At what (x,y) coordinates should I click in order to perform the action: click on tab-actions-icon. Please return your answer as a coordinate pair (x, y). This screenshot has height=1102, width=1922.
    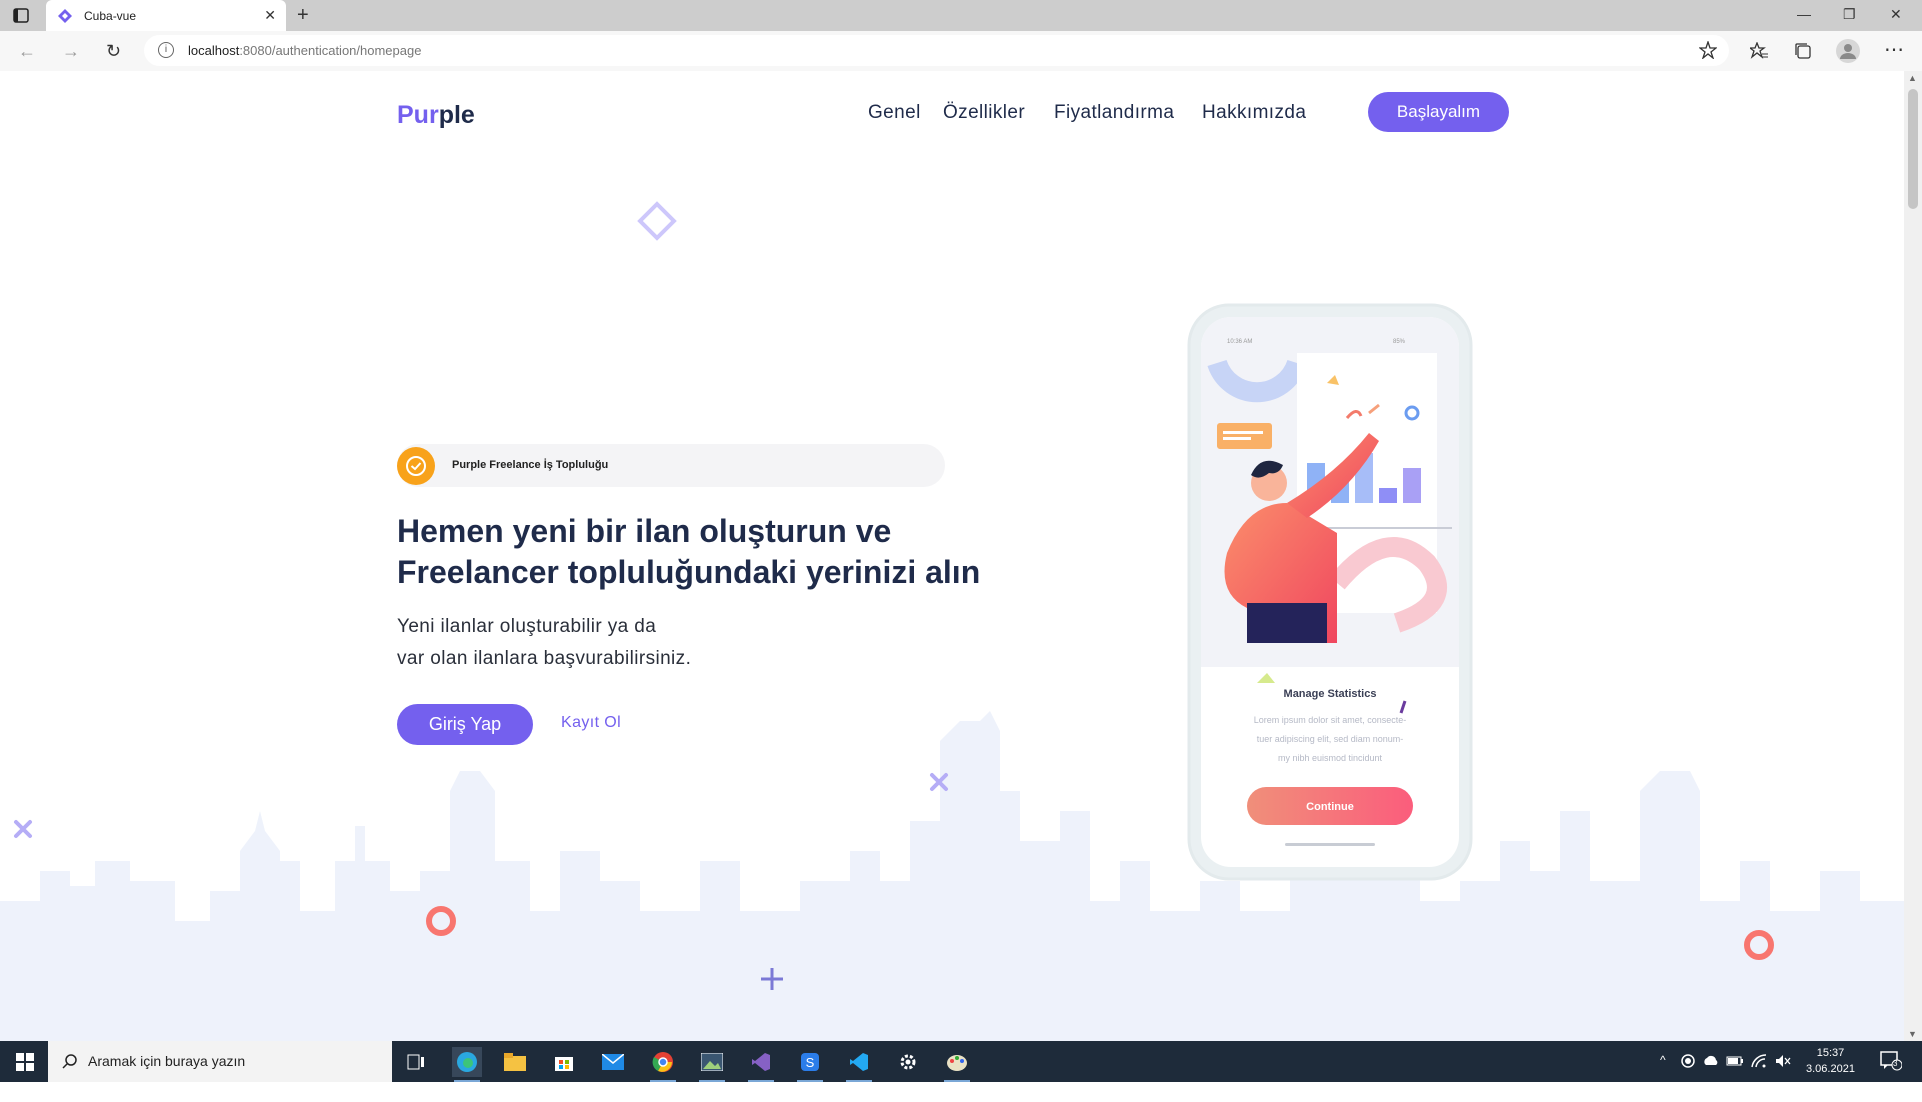
    Looking at the image, I should click on (21, 15).